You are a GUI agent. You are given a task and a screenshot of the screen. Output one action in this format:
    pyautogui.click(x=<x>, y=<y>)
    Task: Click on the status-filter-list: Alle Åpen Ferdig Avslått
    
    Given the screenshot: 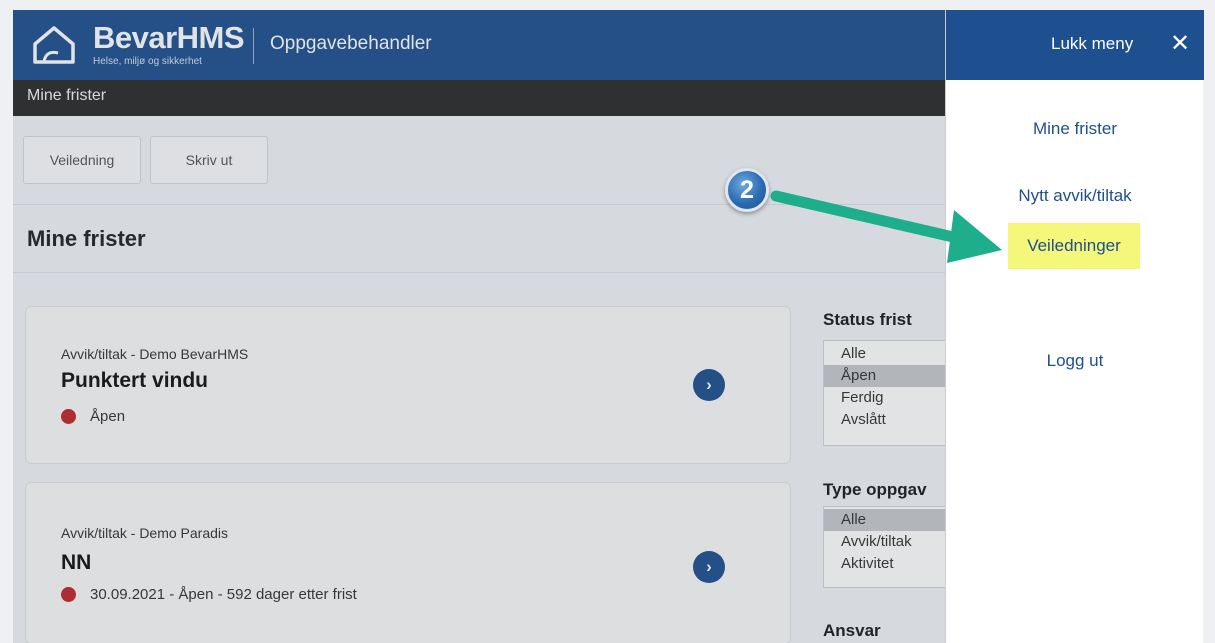 What is the action you would take?
    pyautogui.click(x=888, y=393)
    